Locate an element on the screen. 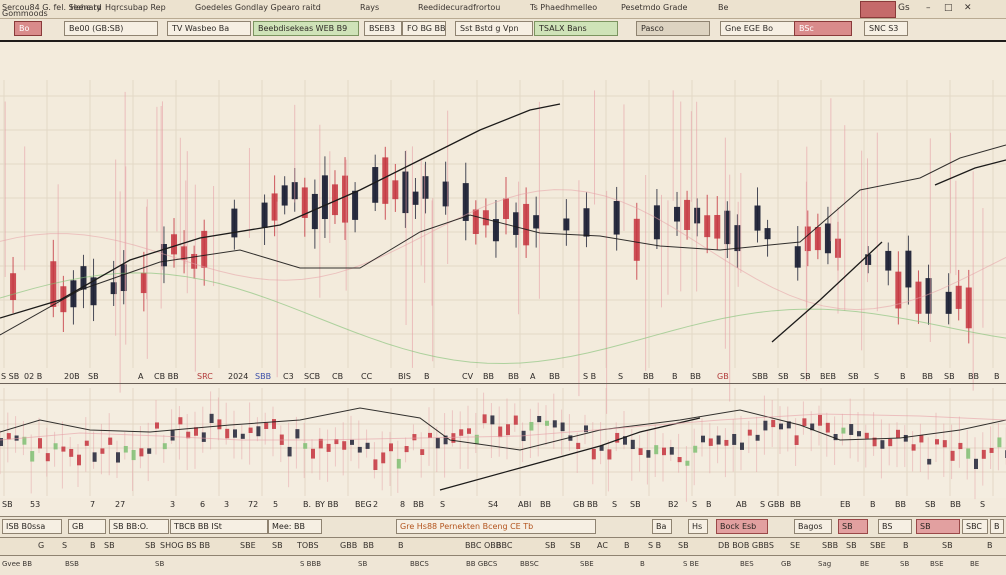 The image size is (1006, 575). status-label: BBCS is located at coordinates (419, 564).